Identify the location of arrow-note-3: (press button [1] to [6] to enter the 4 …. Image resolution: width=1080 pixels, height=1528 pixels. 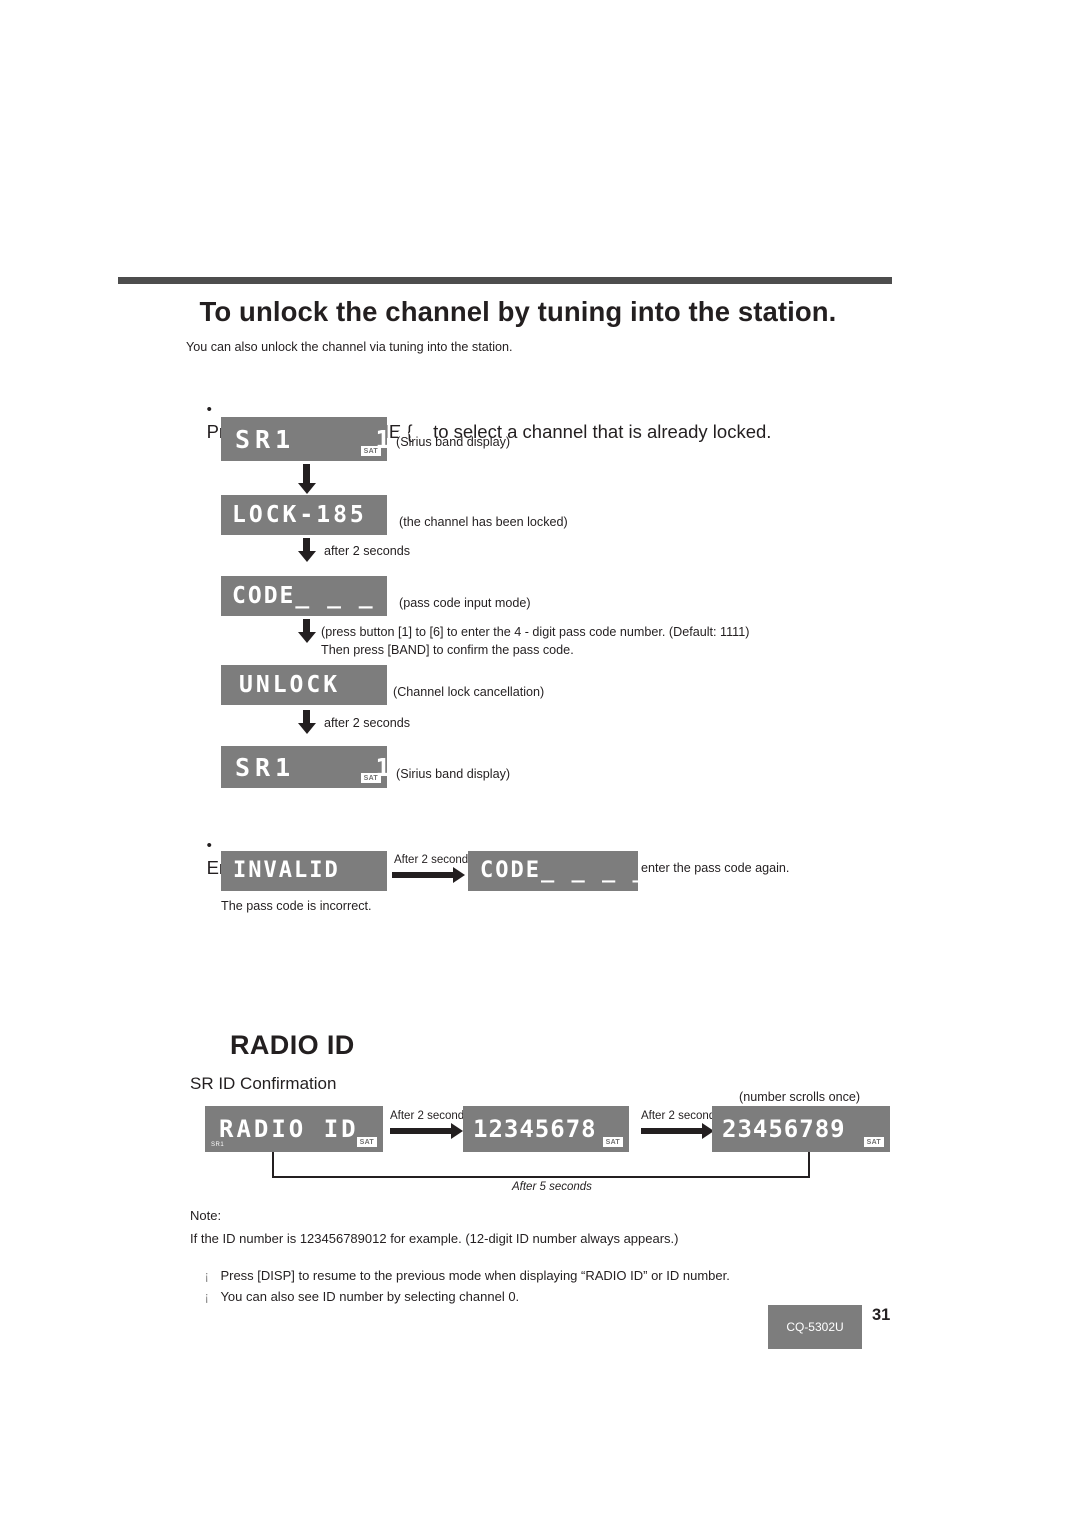
(535, 641).